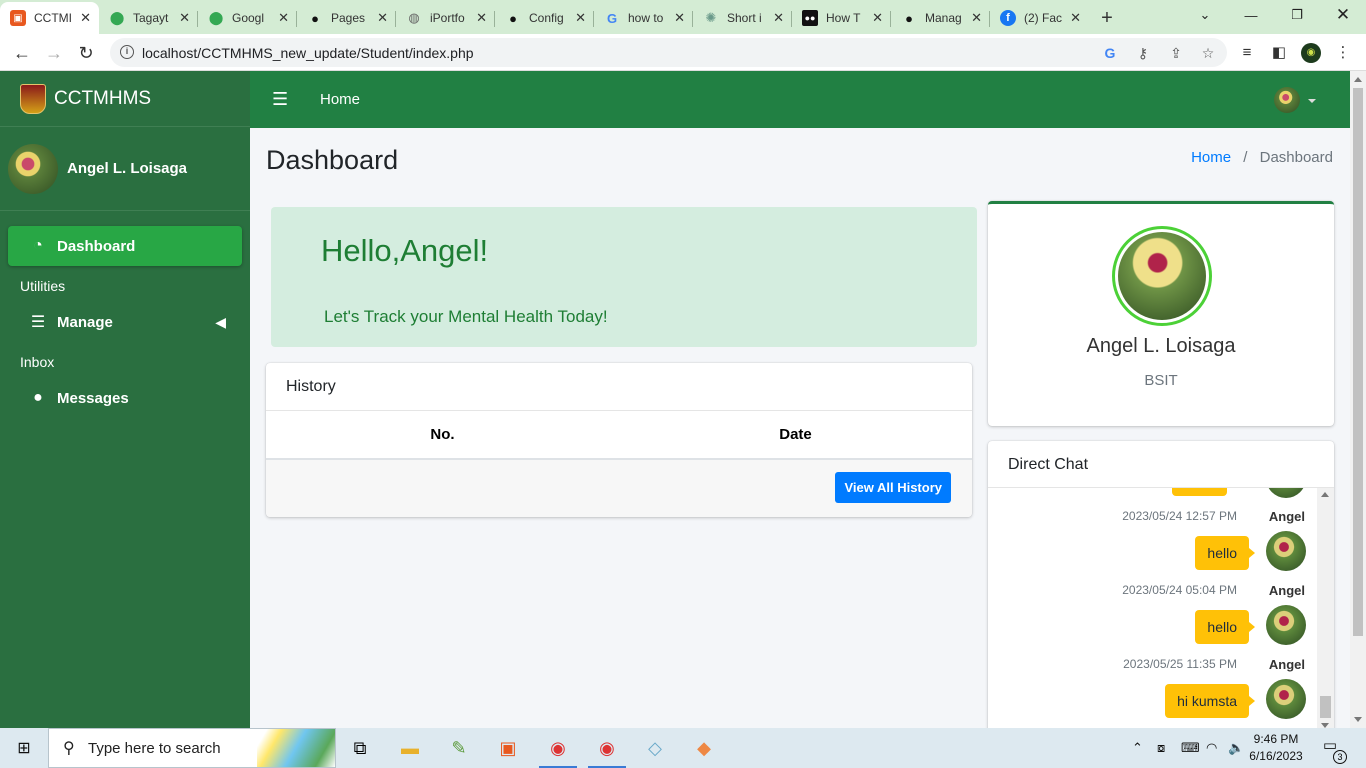 This screenshot has height=768, width=1366. What do you see at coordinates (360, 748) in the screenshot?
I see `task-view-icon: ⧉` at bounding box center [360, 748].